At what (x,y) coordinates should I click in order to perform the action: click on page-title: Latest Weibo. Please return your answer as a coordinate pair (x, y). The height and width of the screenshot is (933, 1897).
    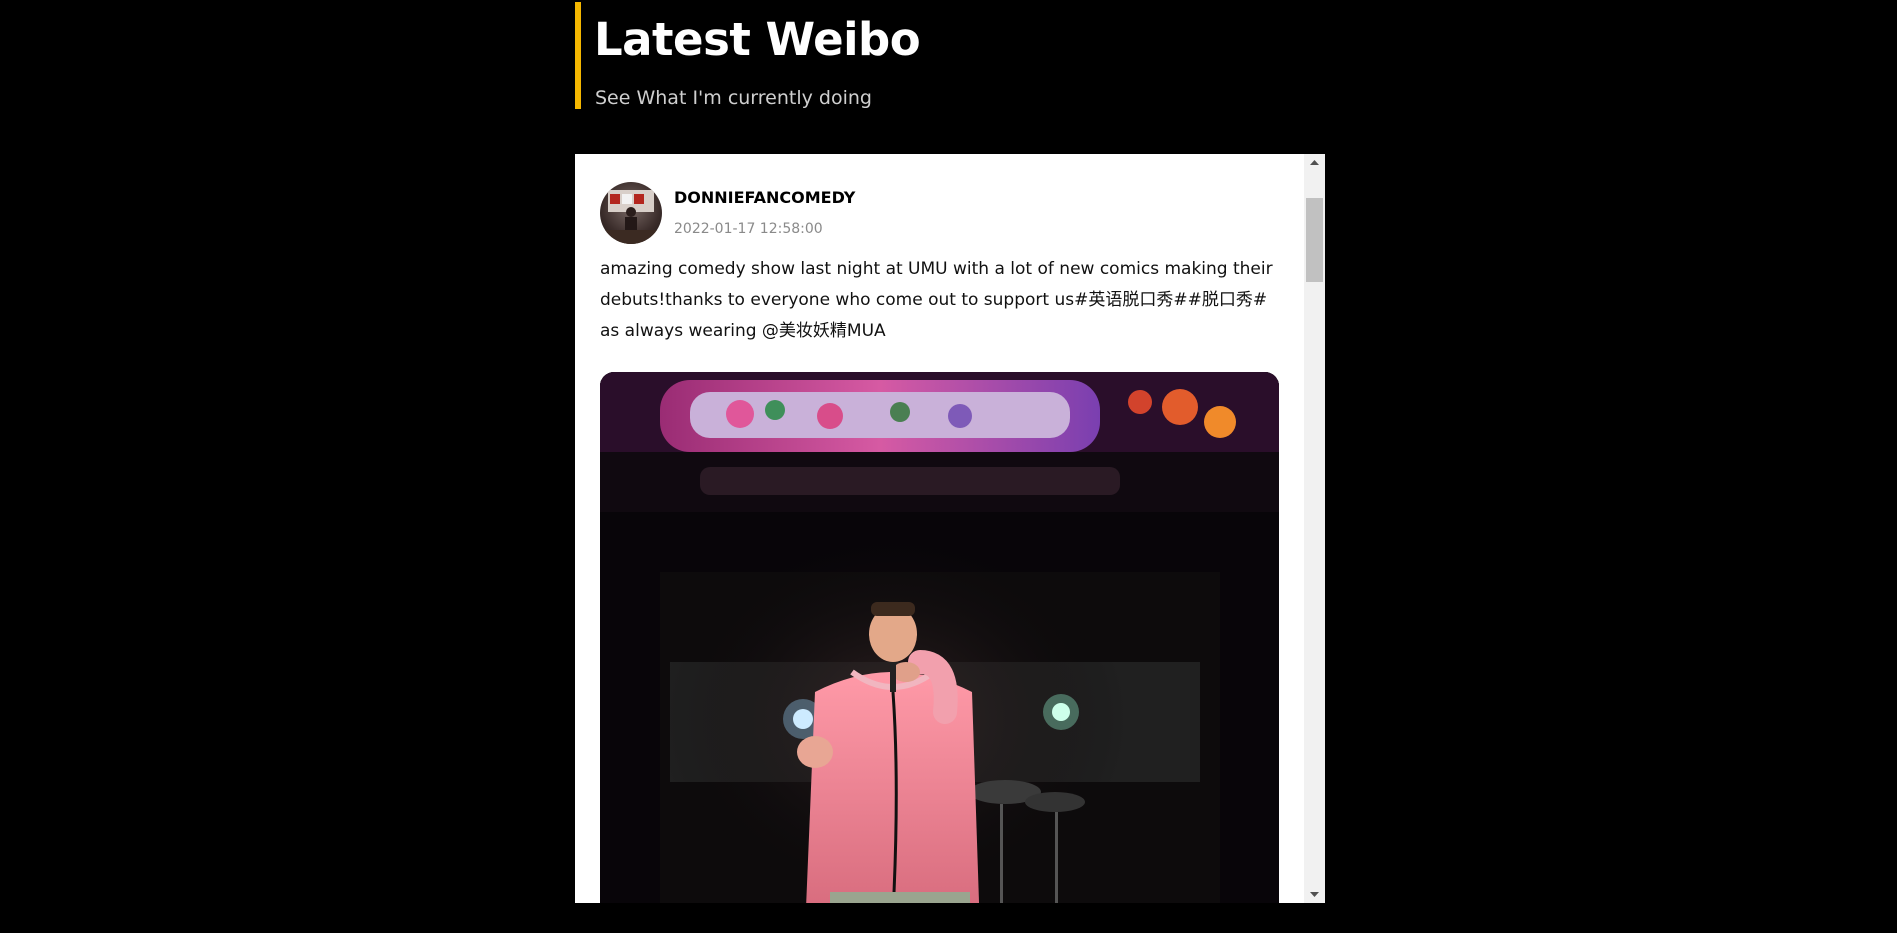
    Looking at the image, I should click on (757, 39).